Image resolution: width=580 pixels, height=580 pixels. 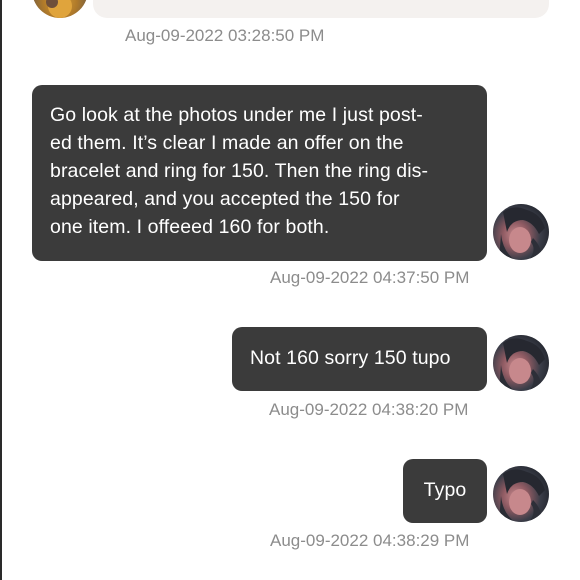 What do you see at coordinates (1, 290) in the screenshot?
I see `window-edge` at bounding box center [1, 290].